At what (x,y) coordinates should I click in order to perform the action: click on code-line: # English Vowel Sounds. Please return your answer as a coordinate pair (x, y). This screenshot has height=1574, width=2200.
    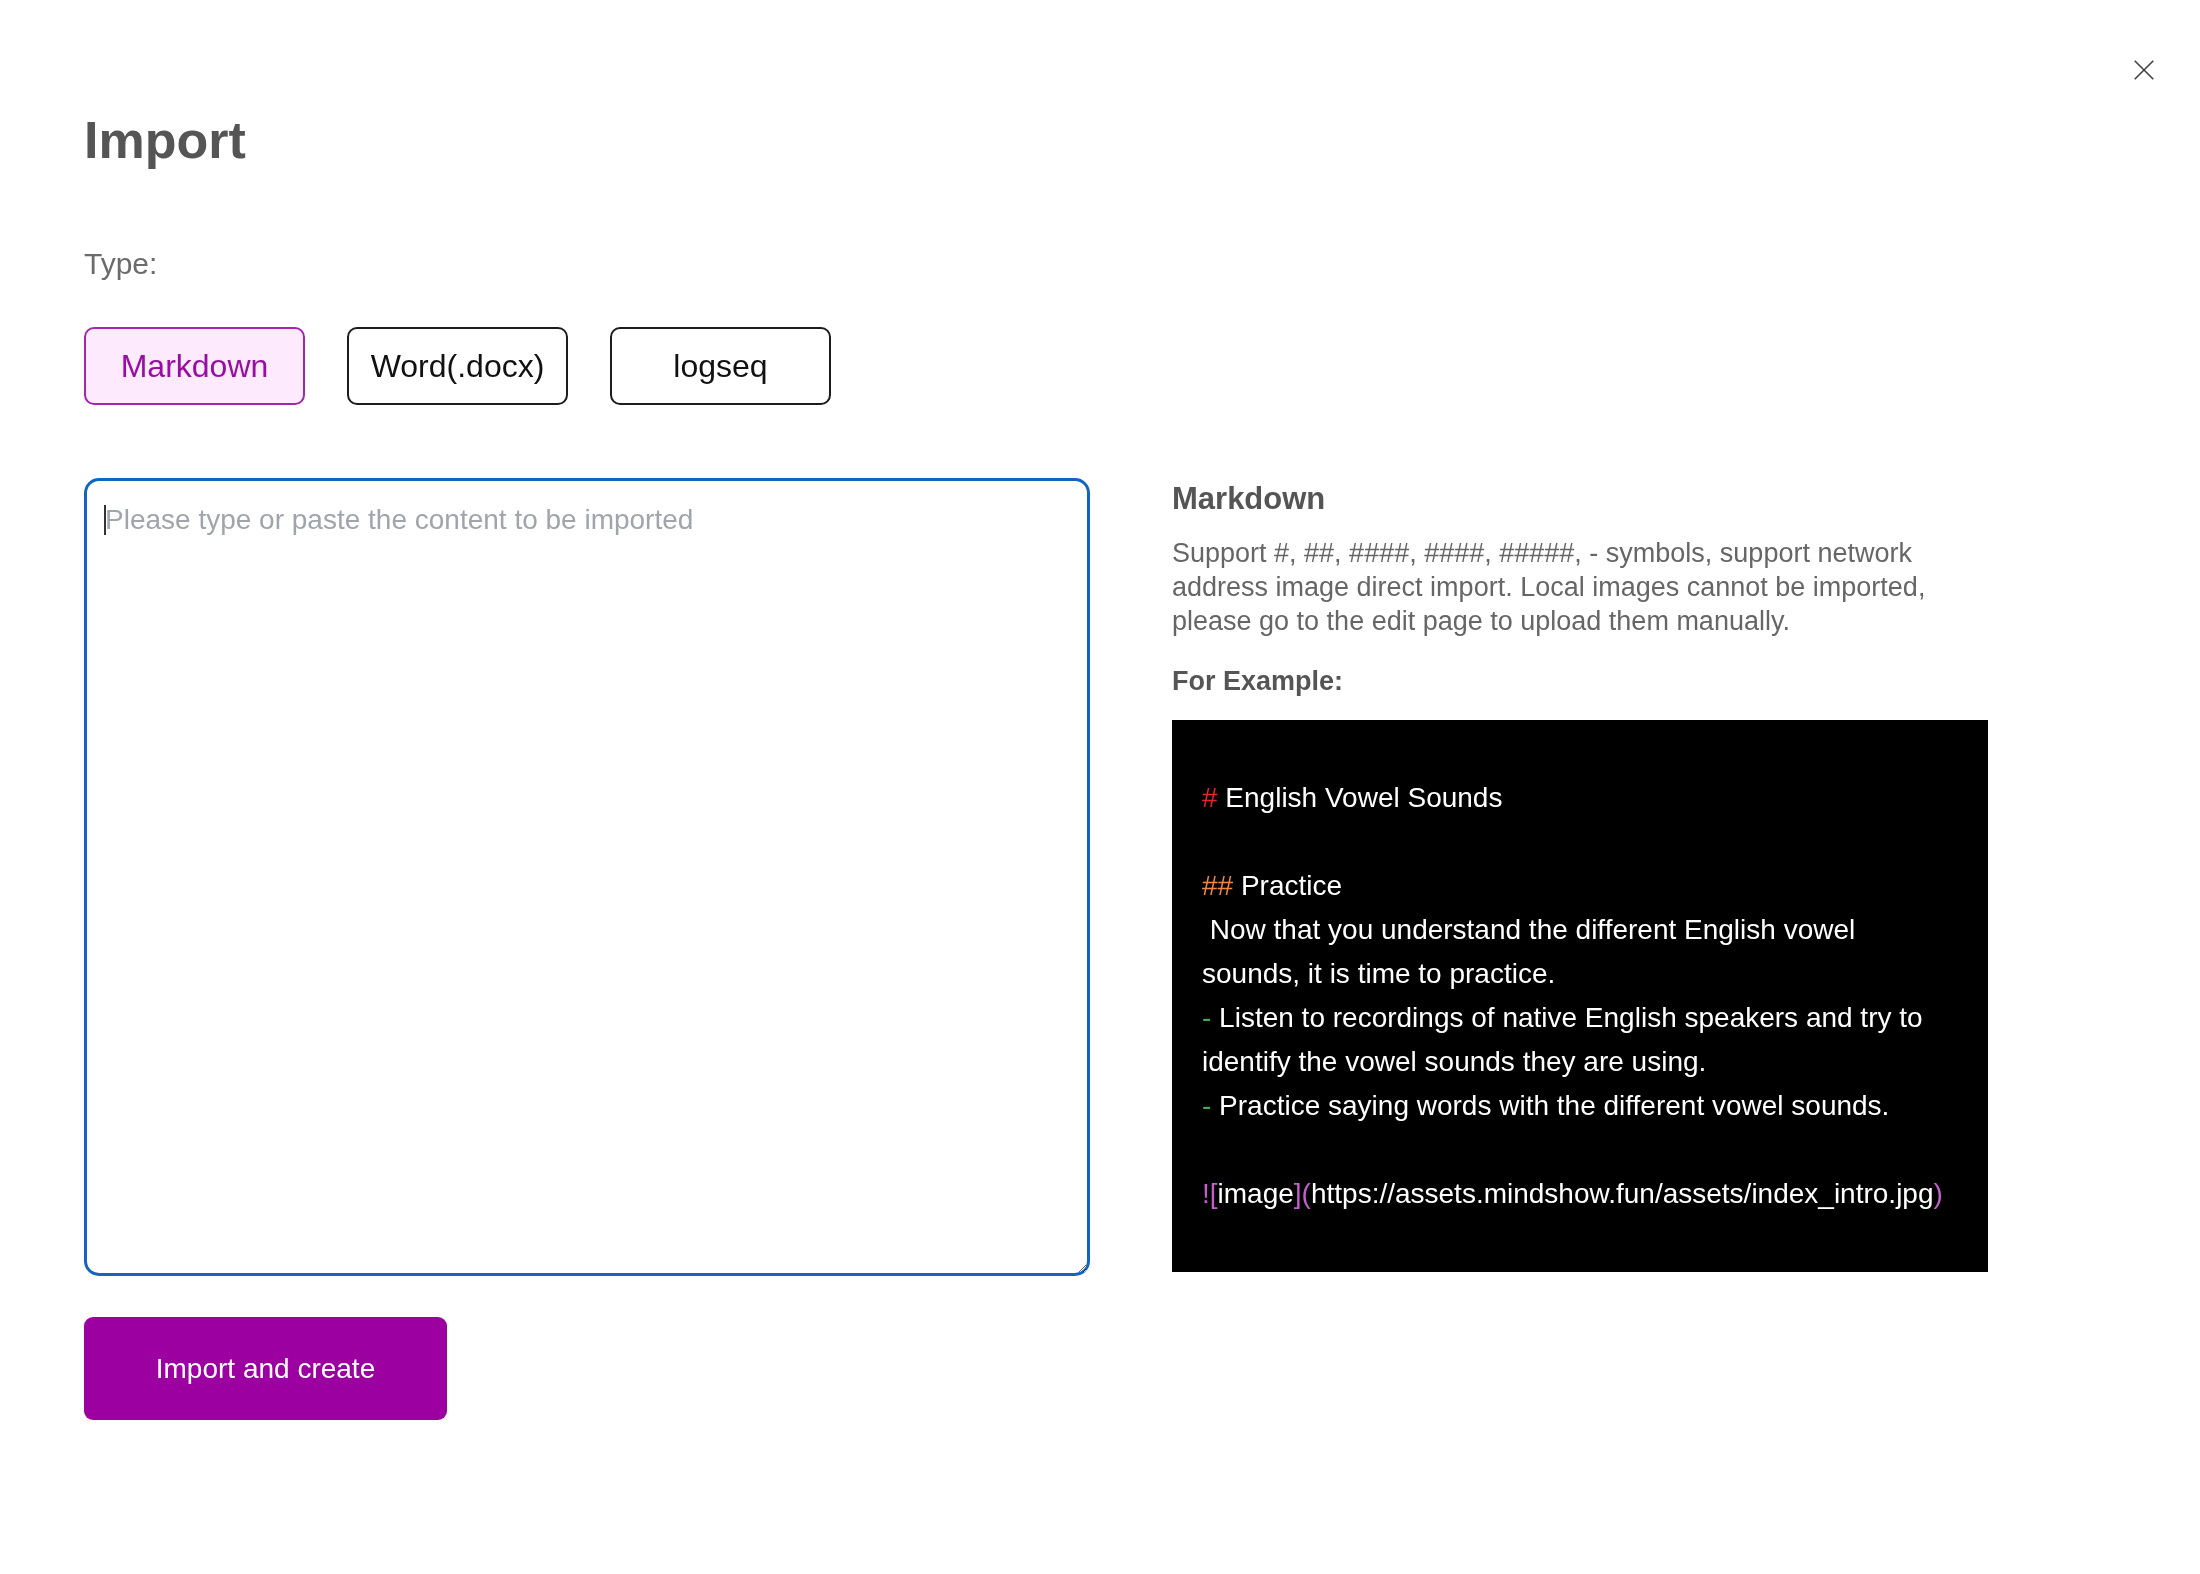
    Looking at the image, I should click on (1353, 798).